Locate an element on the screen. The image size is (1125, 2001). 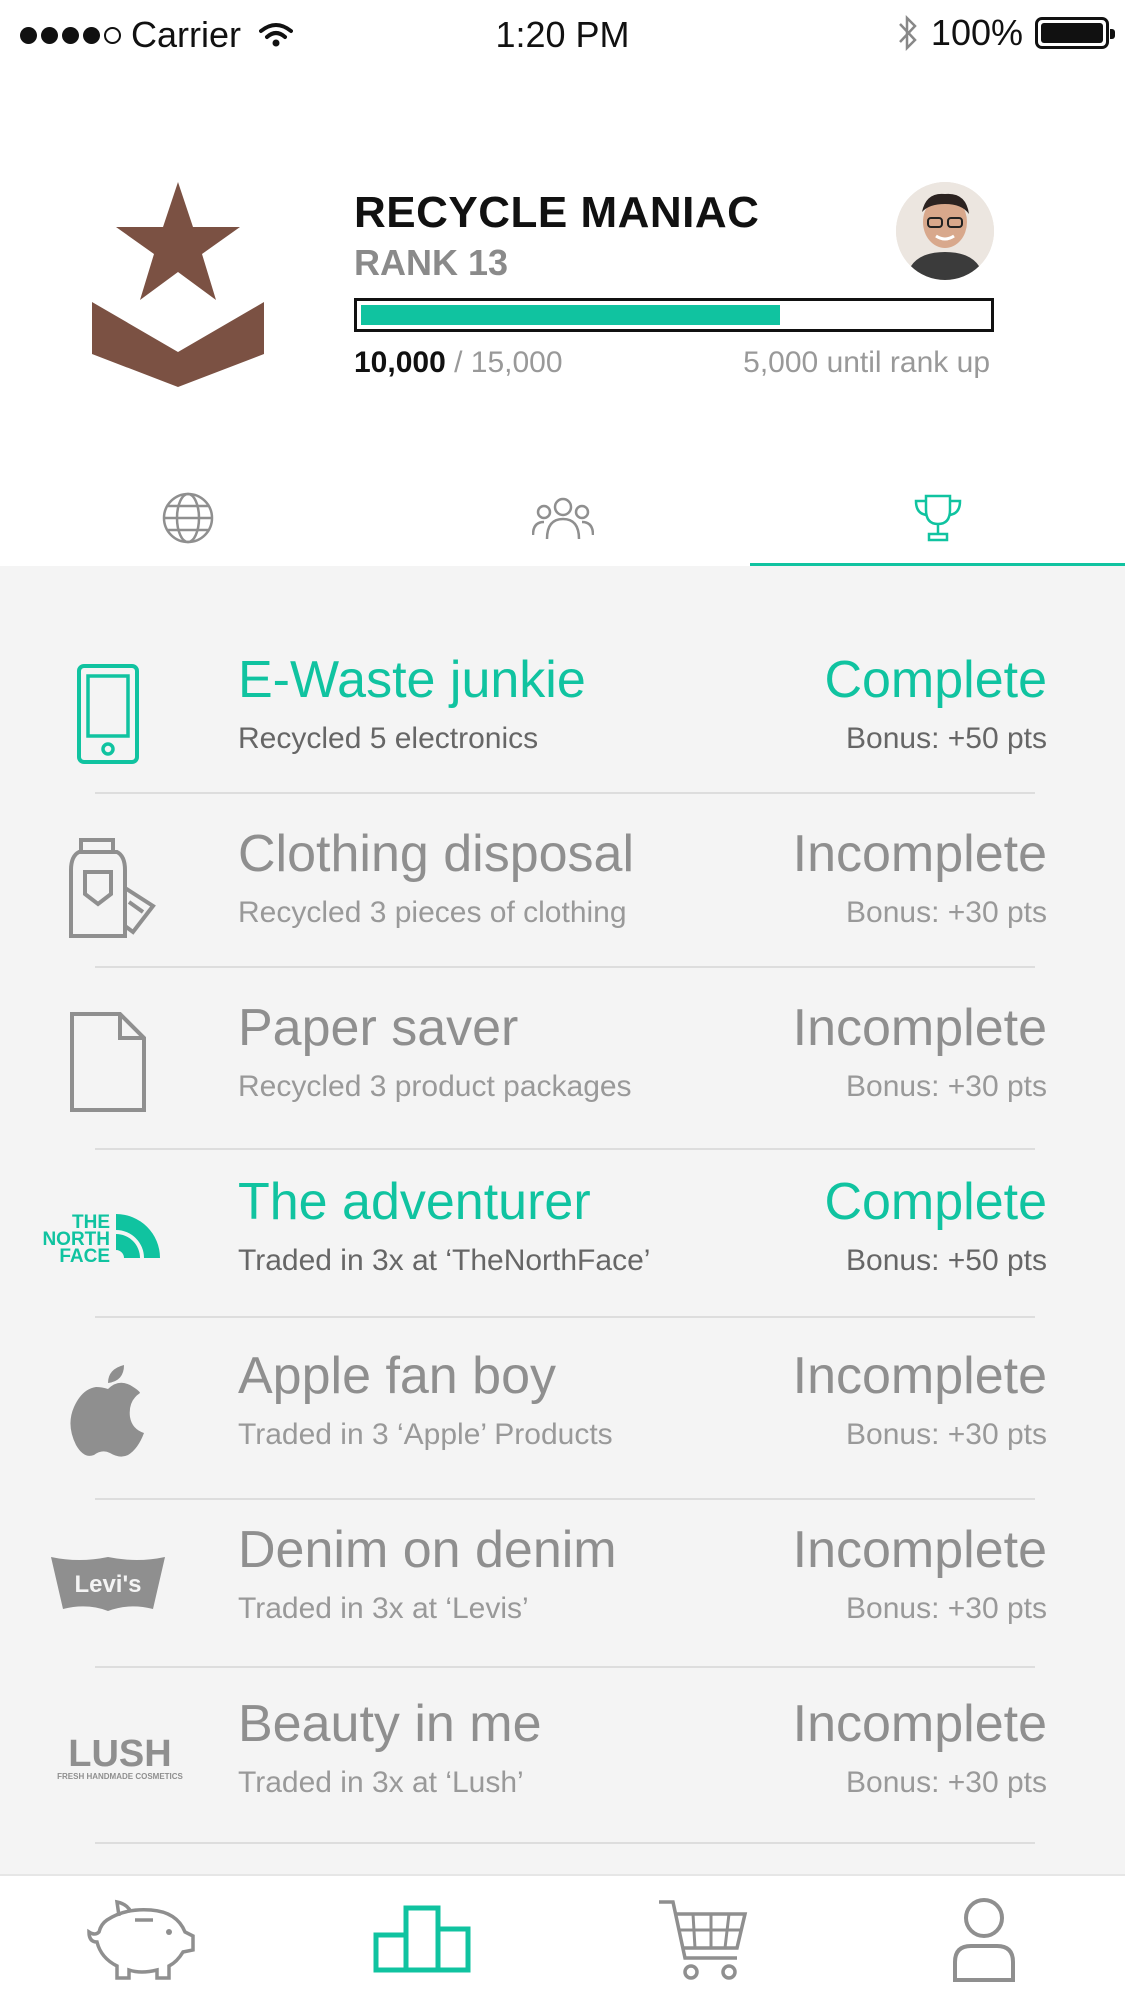
rank-number: RANK 13 is located at coordinates (431, 262).